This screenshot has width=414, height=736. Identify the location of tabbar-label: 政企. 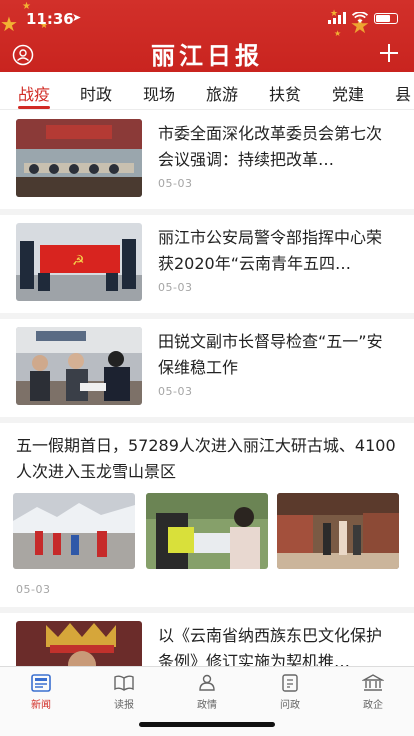
(373, 705).